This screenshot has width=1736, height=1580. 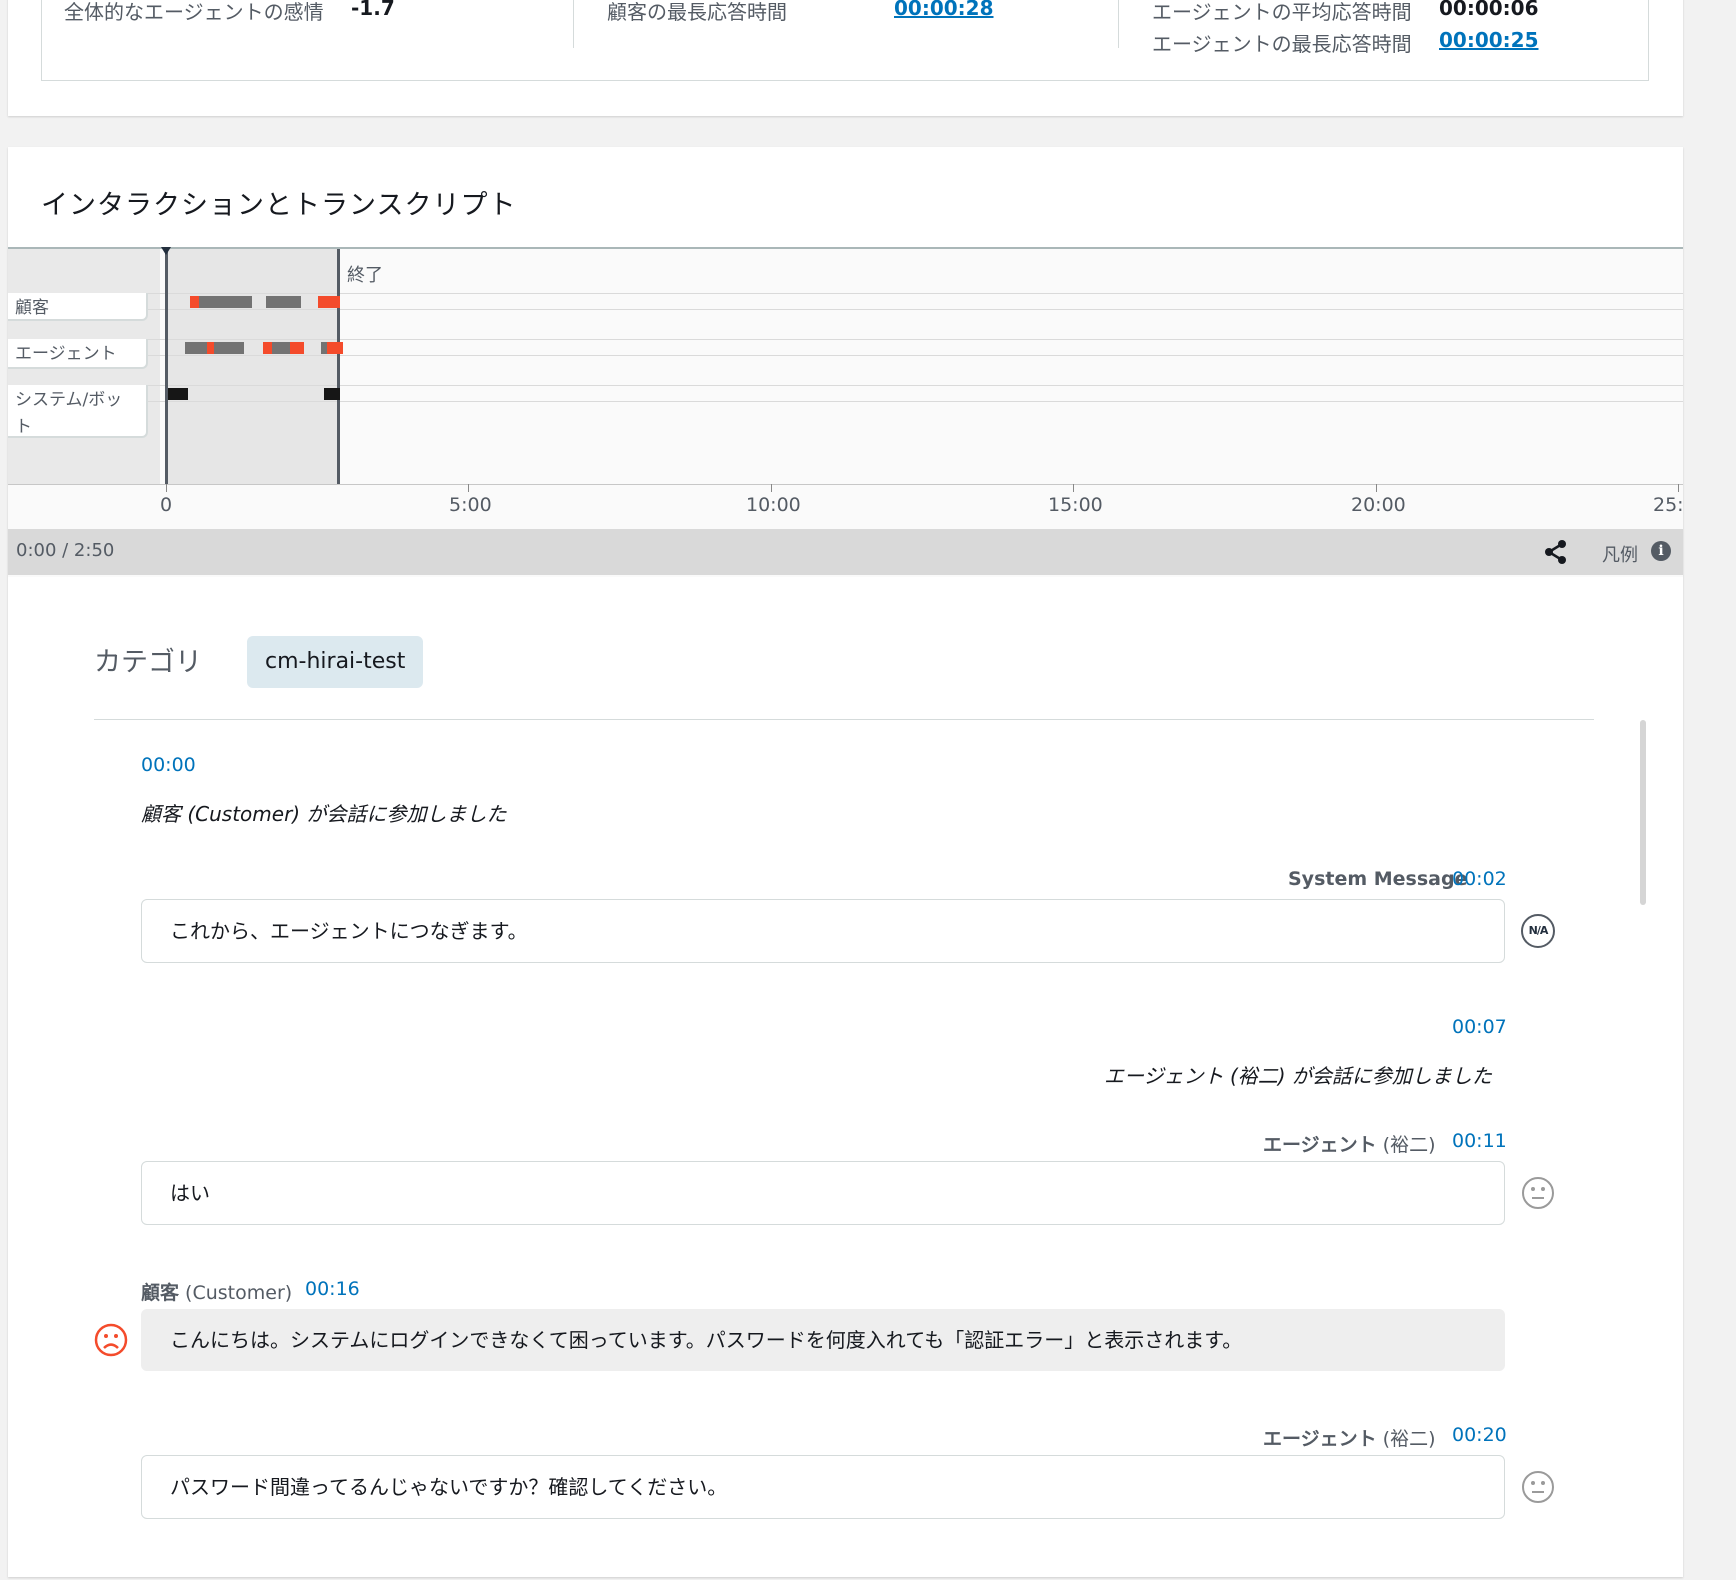 What do you see at coordinates (1282, 44) in the screenshot?
I see `agent-max-response-label: エージェントの最長応答時間` at bounding box center [1282, 44].